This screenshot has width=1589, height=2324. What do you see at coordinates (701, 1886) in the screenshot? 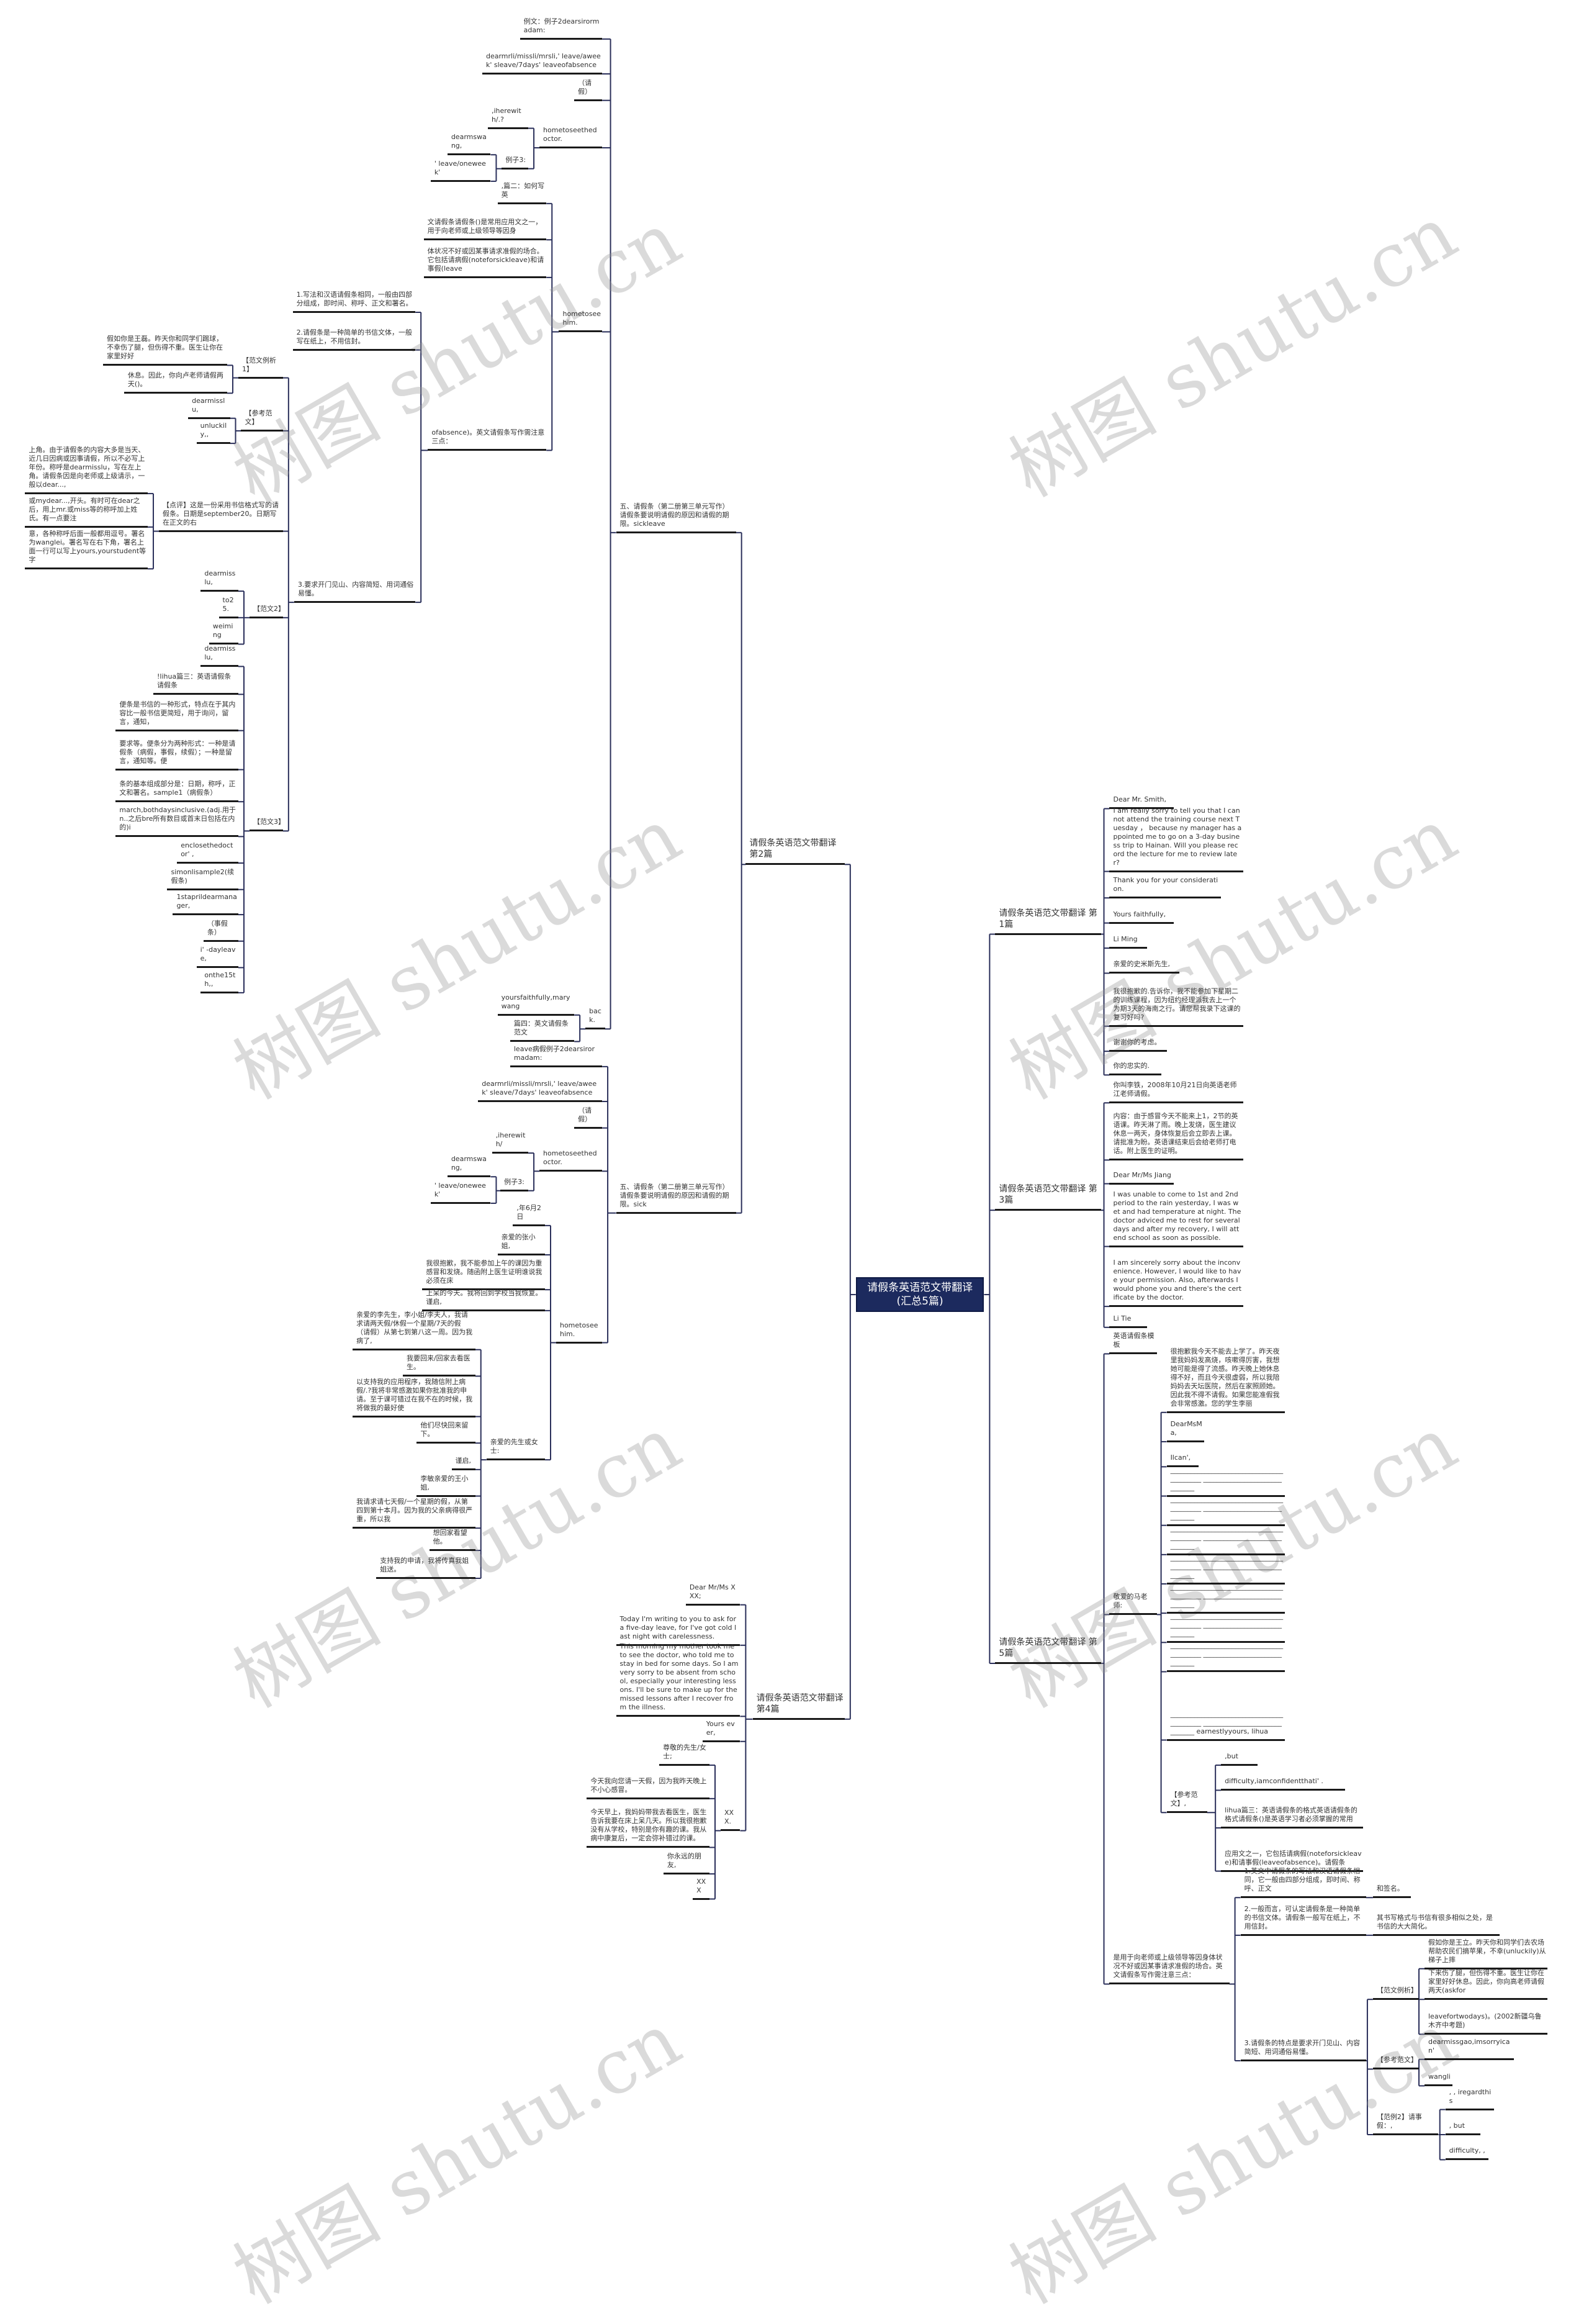
I see `node-text: XXX` at bounding box center [701, 1886].